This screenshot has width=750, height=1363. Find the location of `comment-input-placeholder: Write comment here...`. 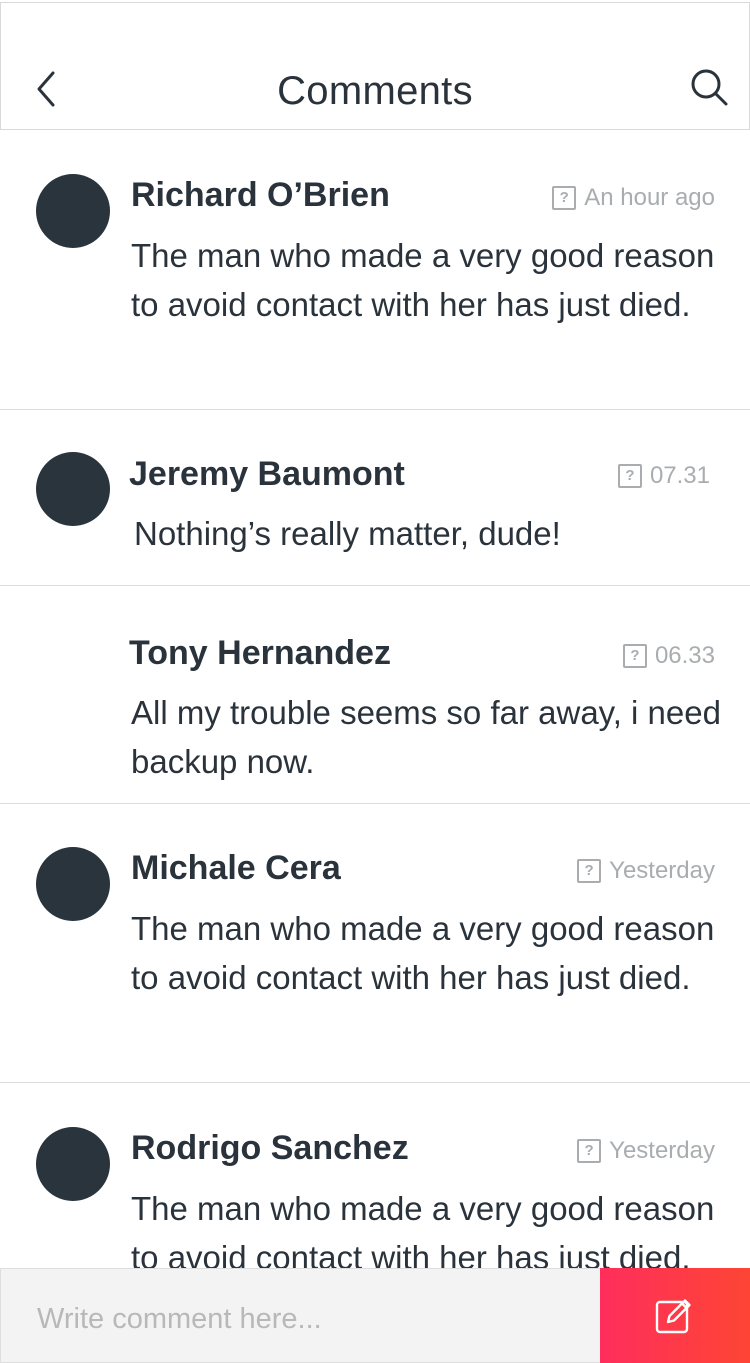

comment-input-placeholder: Write comment here... is located at coordinates (179, 1319).